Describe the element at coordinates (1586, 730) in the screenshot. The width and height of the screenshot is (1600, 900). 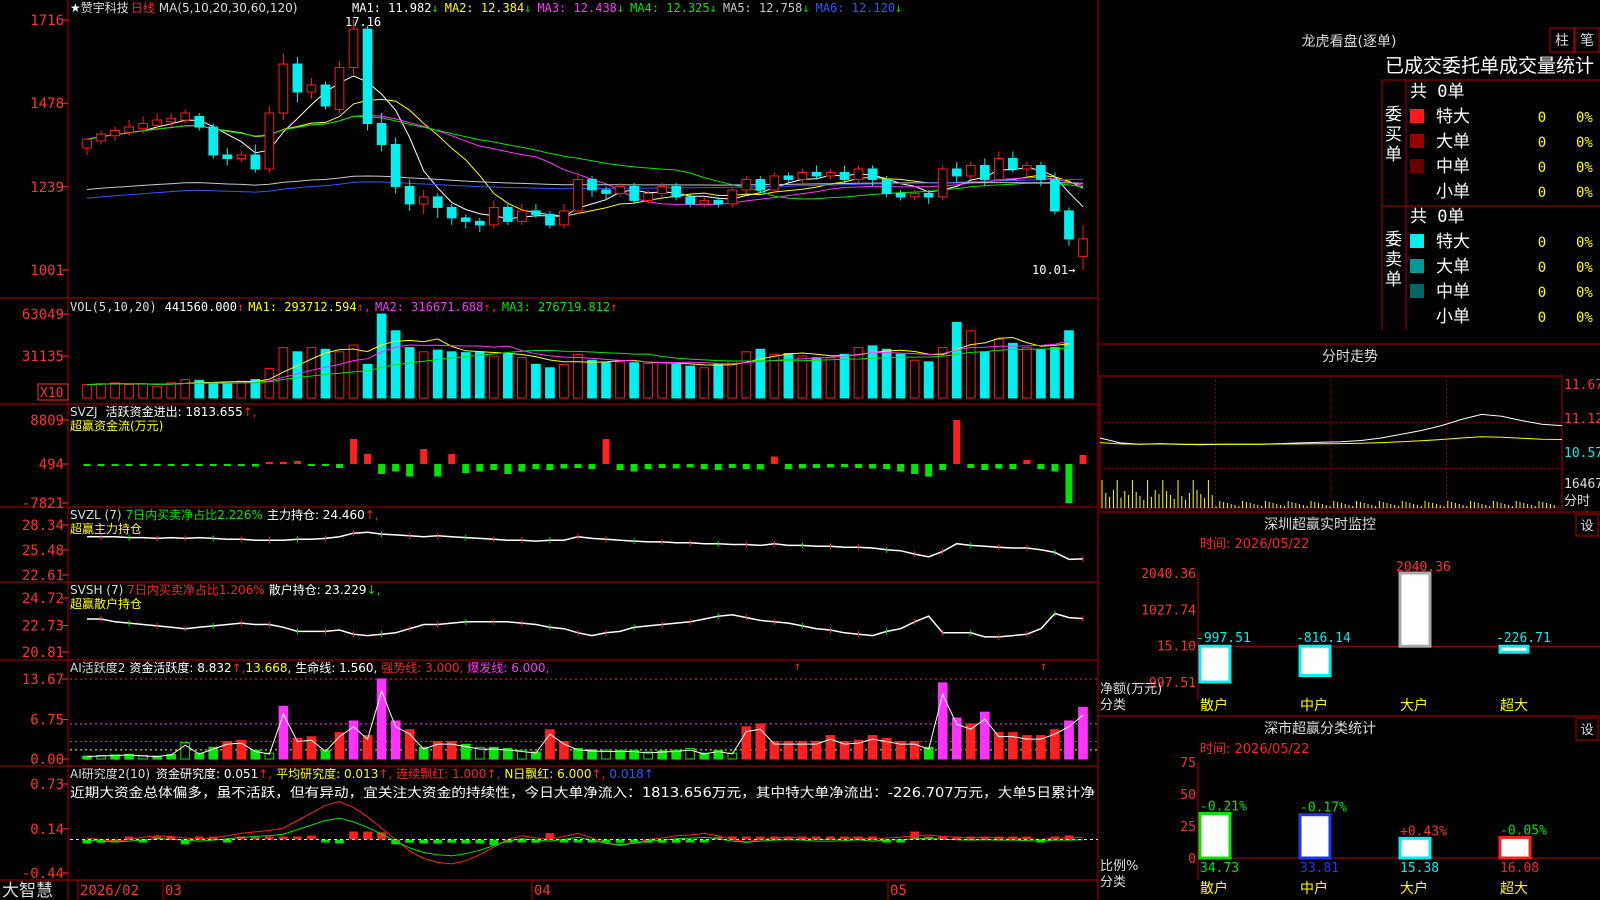
I see `cls-settings-label: 设` at that location.